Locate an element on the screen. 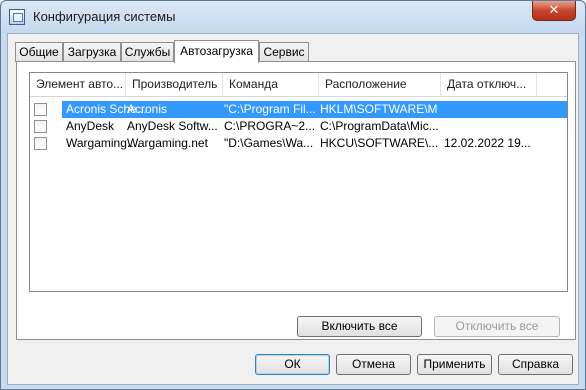 The width and height of the screenshot is (586, 390). cell-manufacturer: Wargaming.net is located at coordinates (167, 143).